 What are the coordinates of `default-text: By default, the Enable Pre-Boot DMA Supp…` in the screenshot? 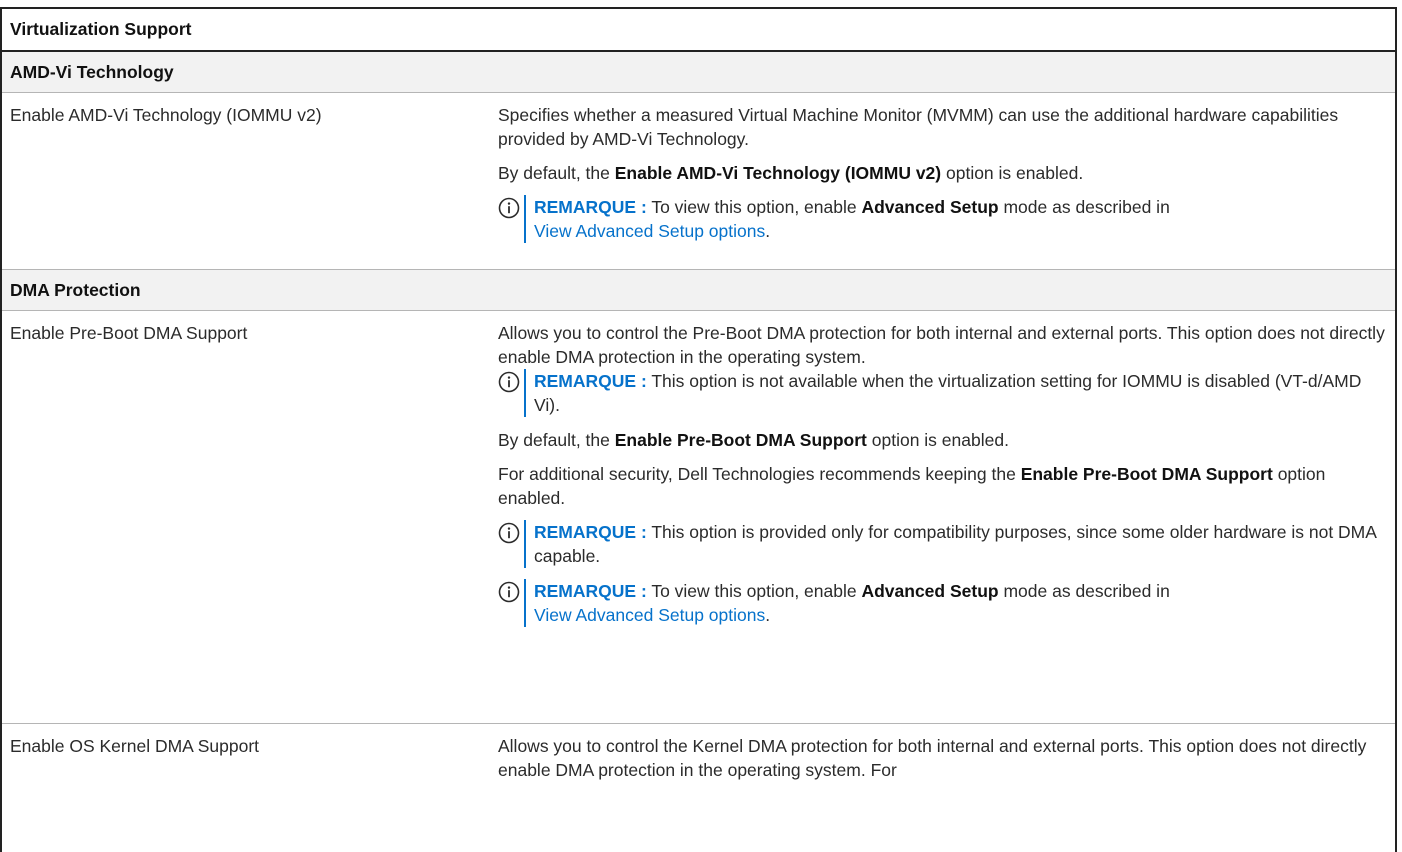 It's located at (753, 440).